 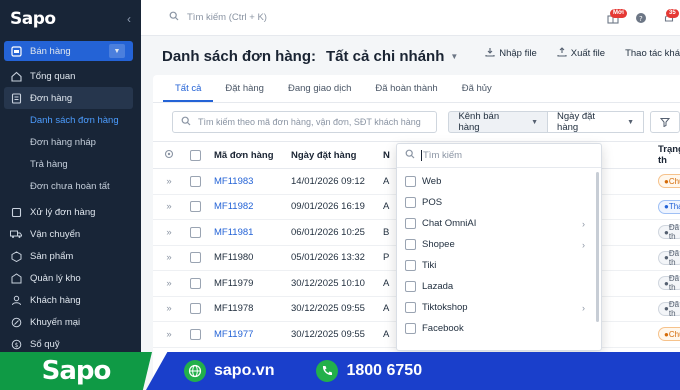 What do you see at coordinates (70, 164) in the screenshot?
I see `sidebar-subitem-returns: Trả hàng` at bounding box center [70, 164].